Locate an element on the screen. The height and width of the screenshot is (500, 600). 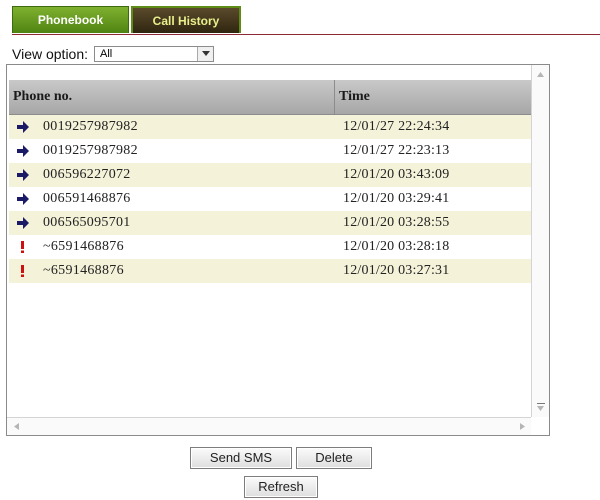
call-time: 12/01/20 03:43:09 is located at coordinates (396, 174).